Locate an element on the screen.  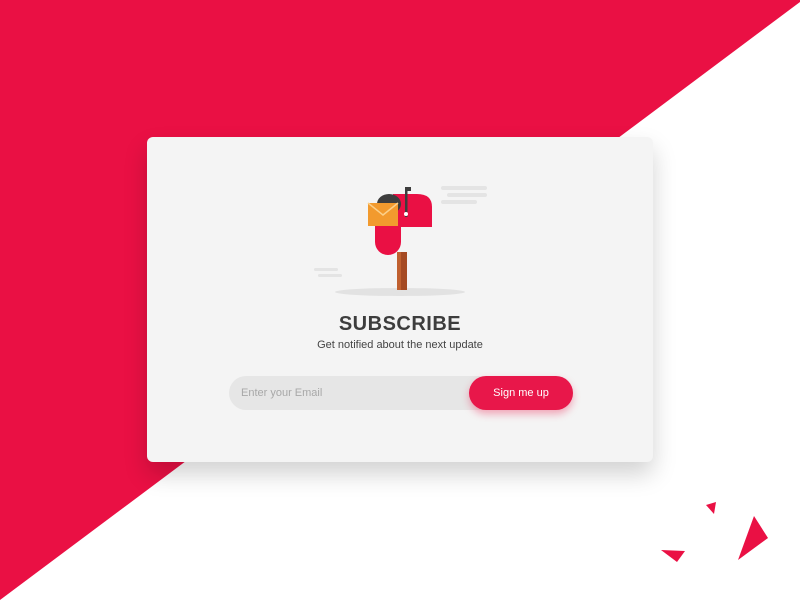
subscribe-title: SUBSCRIBE is located at coordinates (400, 324).